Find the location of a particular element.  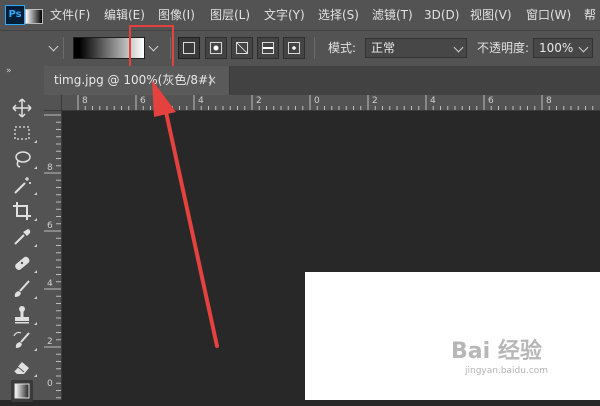

horizontal-ruler: 8 6 4 2 0 2 4 6 8 is located at coordinates (331, 103).